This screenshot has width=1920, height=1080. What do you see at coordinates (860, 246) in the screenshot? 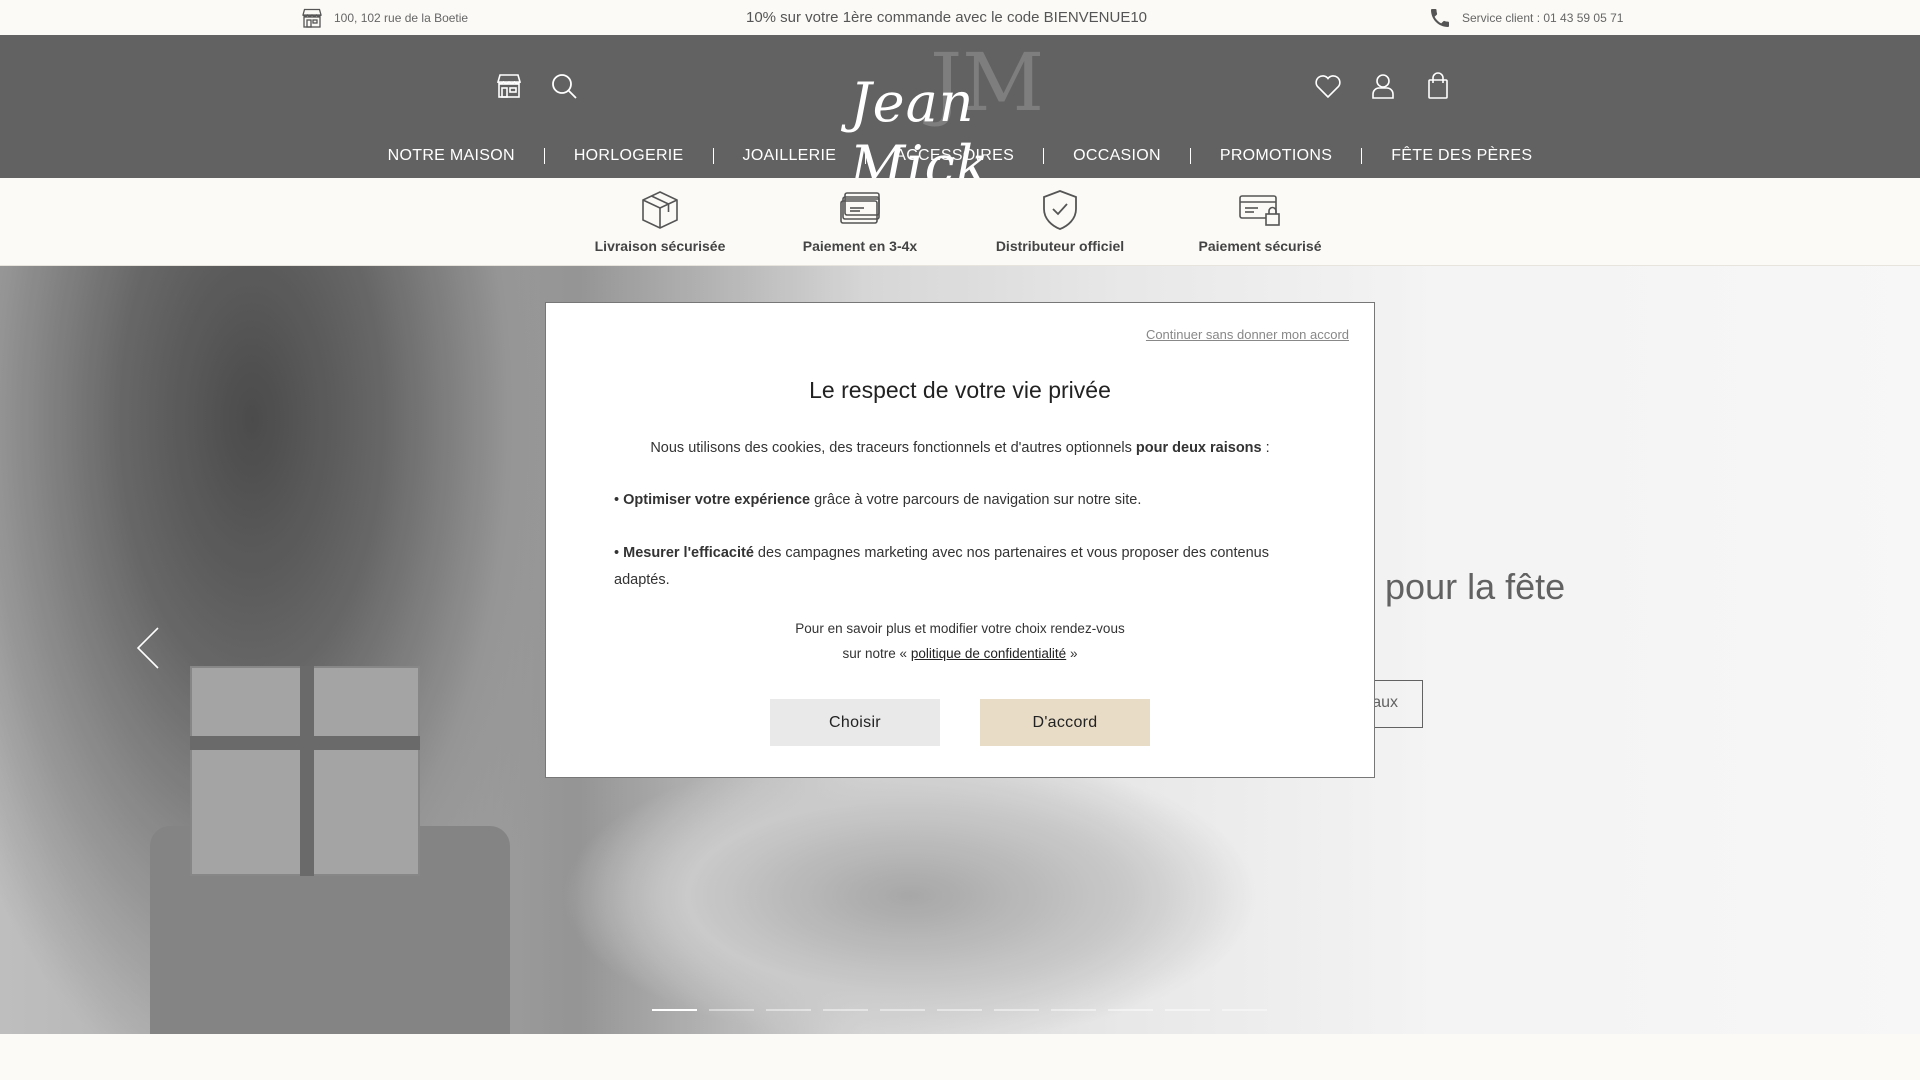
I see `feature-label: Paiement en 3-4x` at bounding box center [860, 246].